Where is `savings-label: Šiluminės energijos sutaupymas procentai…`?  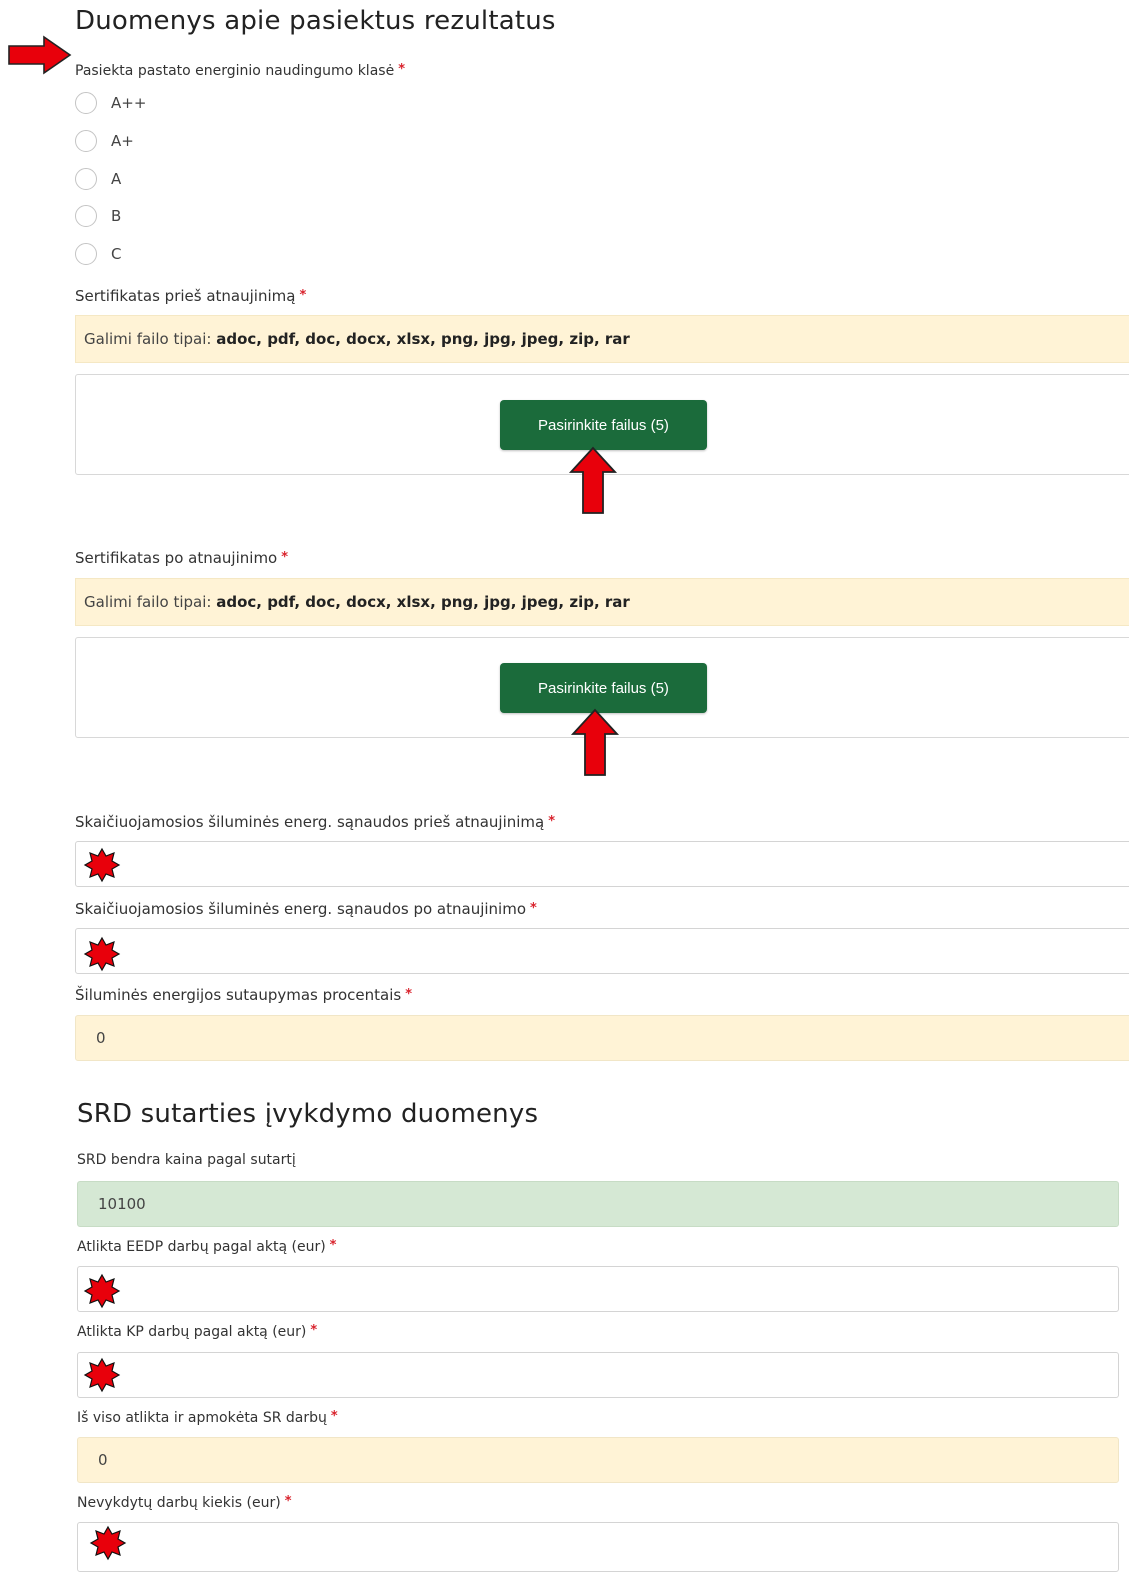
savings-label: Šiluminės energijos sutaupymas procentai… is located at coordinates (244, 995).